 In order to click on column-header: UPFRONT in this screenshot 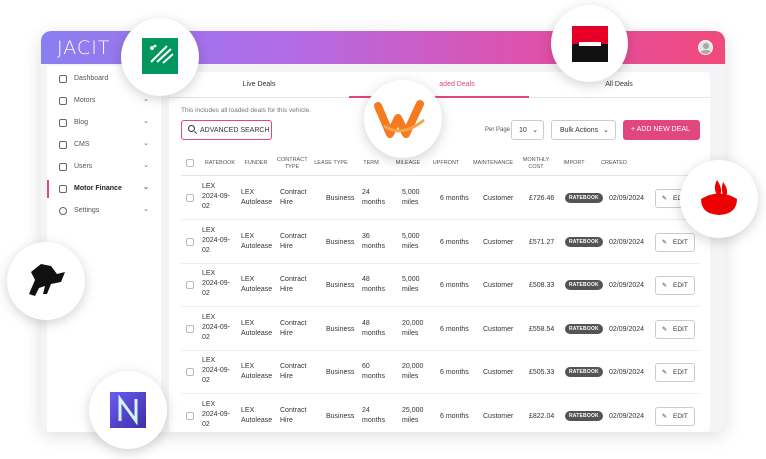, I will do `click(446, 163)`.